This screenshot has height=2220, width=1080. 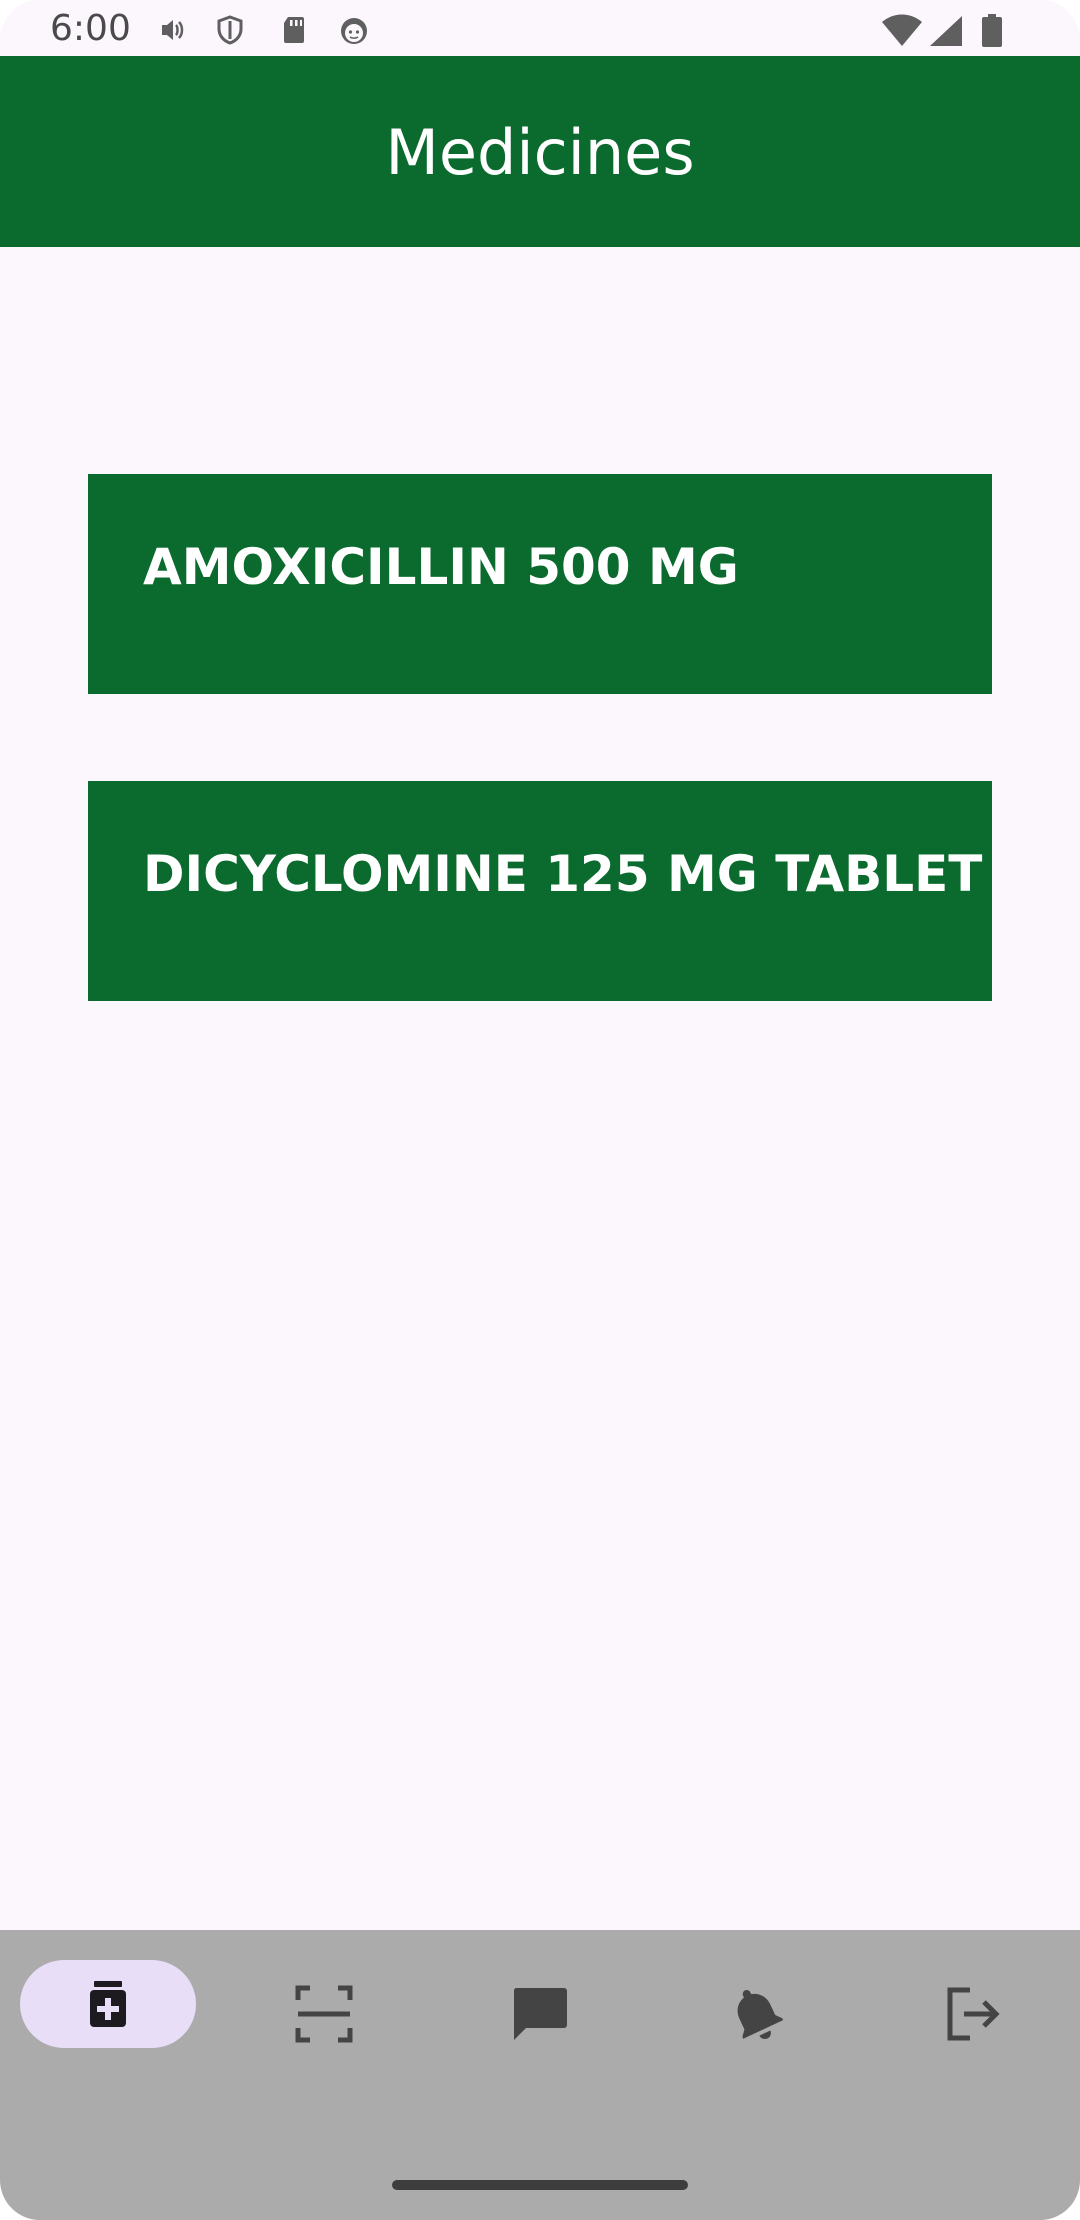 What do you see at coordinates (540, 2075) in the screenshot?
I see `bottom-navigation` at bounding box center [540, 2075].